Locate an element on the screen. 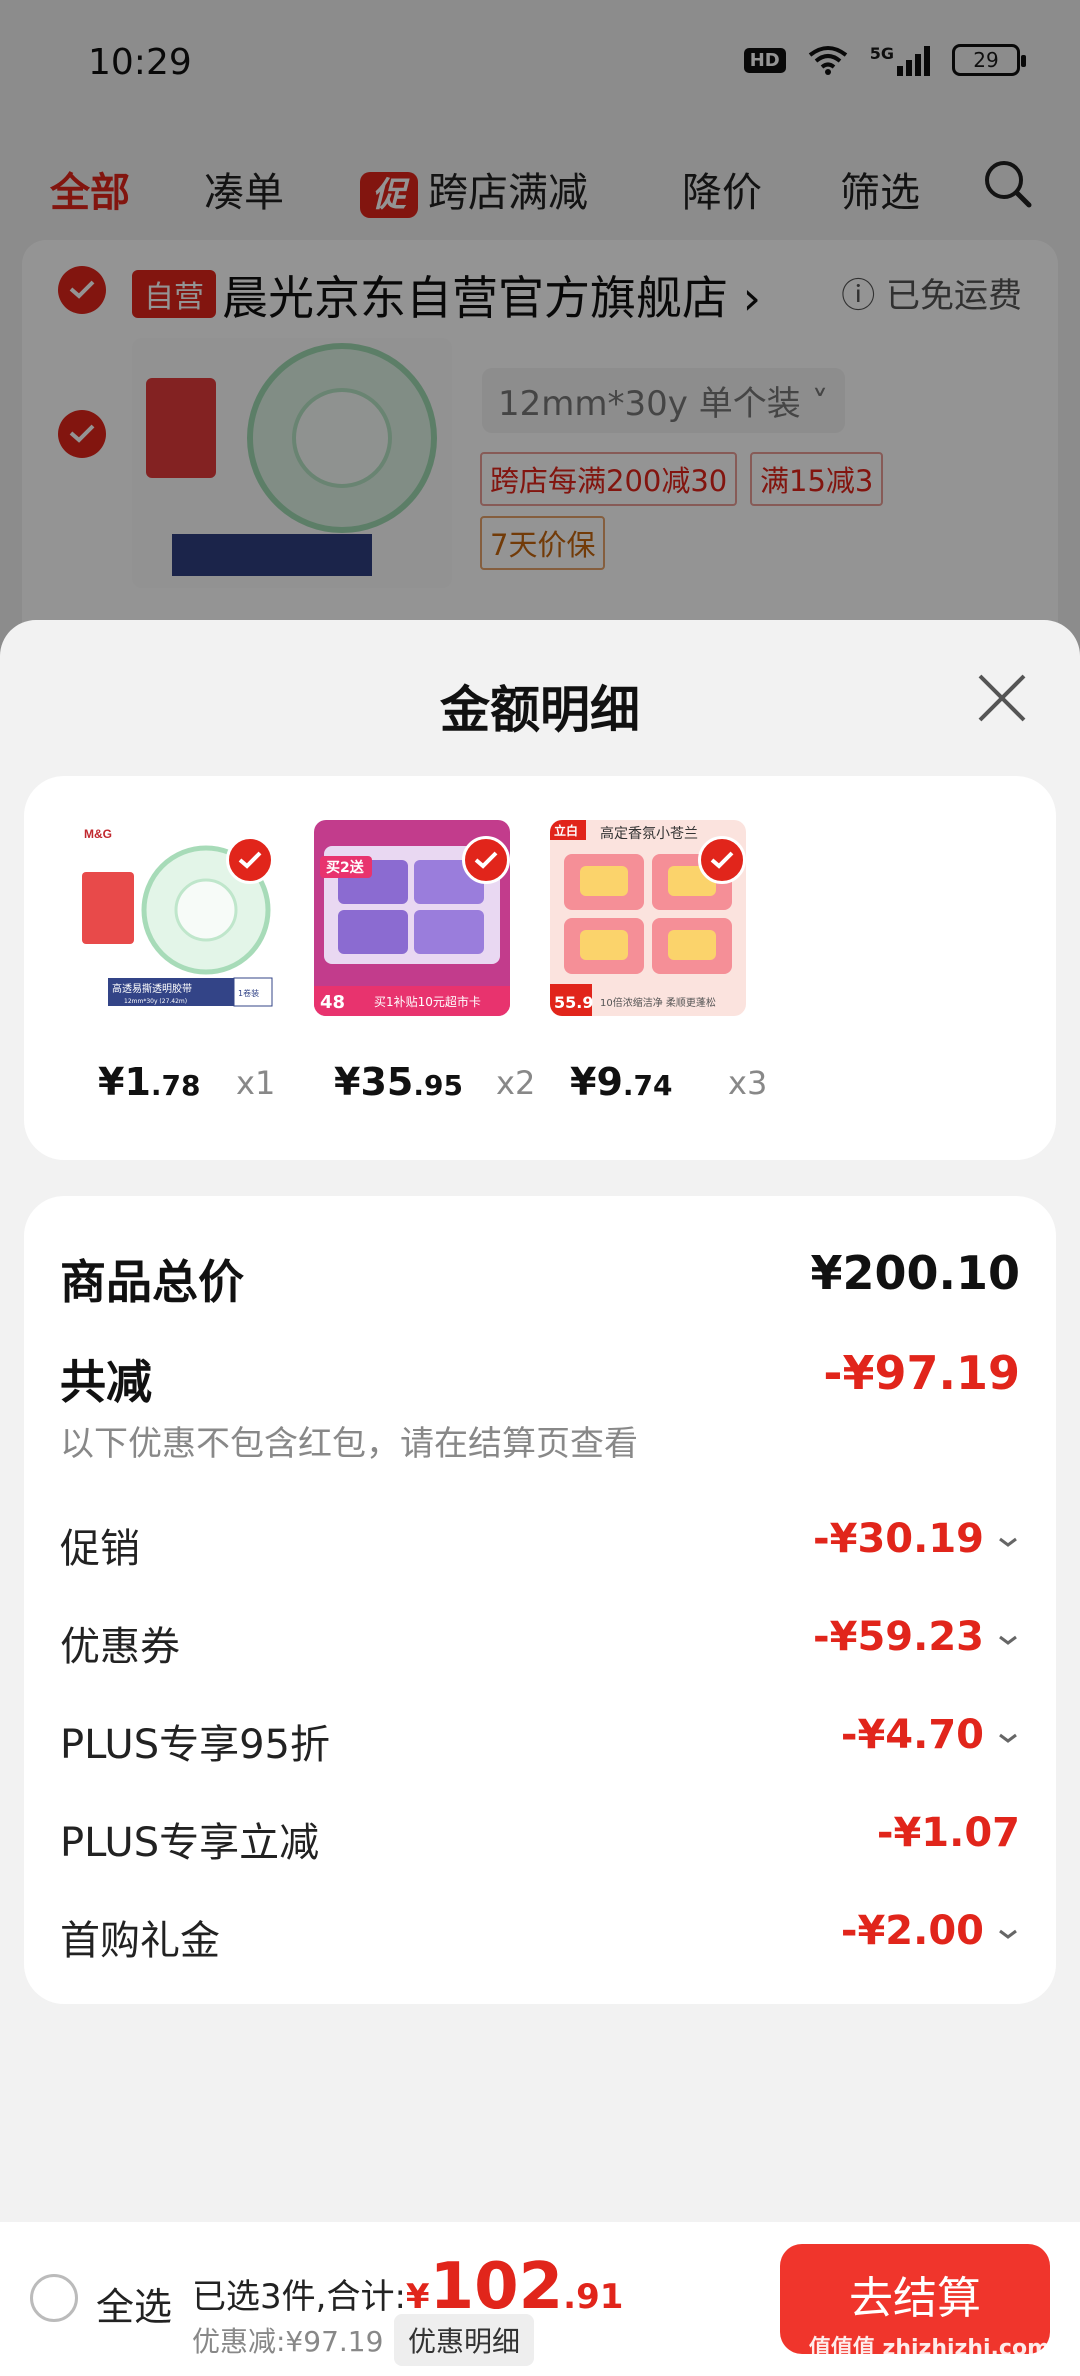 This screenshot has width=1080, height=2376. svg-text: 买1补贴10元超市卡 is located at coordinates (427, 1001).